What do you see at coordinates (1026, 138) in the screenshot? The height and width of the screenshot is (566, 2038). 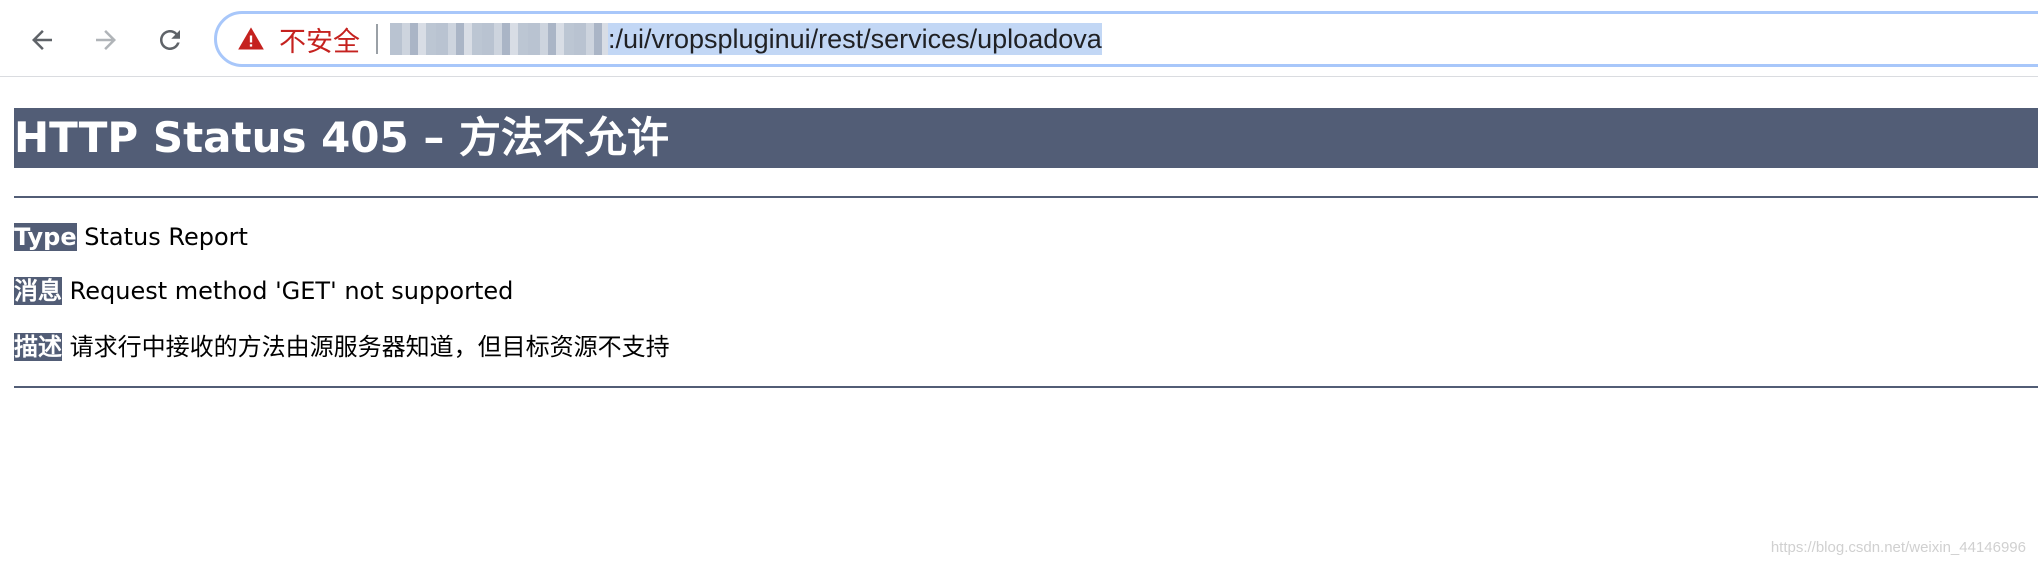 I see `page-title: HTTP Status 405 – 方法不允许` at bounding box center [1026, 138].